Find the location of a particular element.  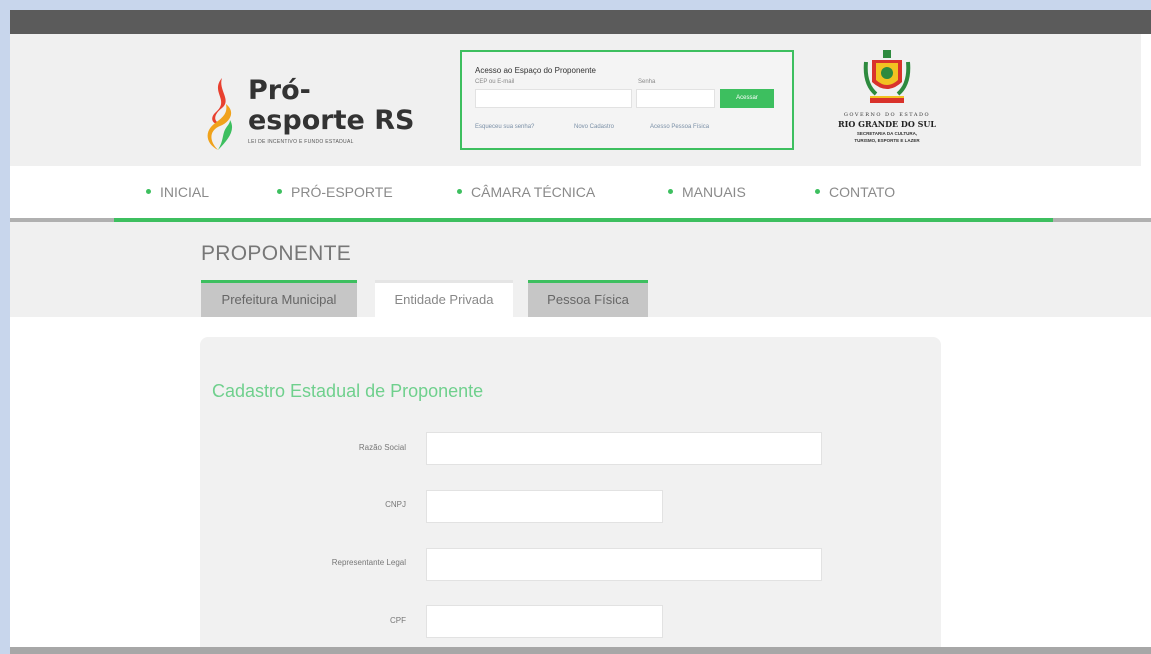

gov-line-3: SECRETARIA DA CULTURA, is located at coordinates (887, 133).